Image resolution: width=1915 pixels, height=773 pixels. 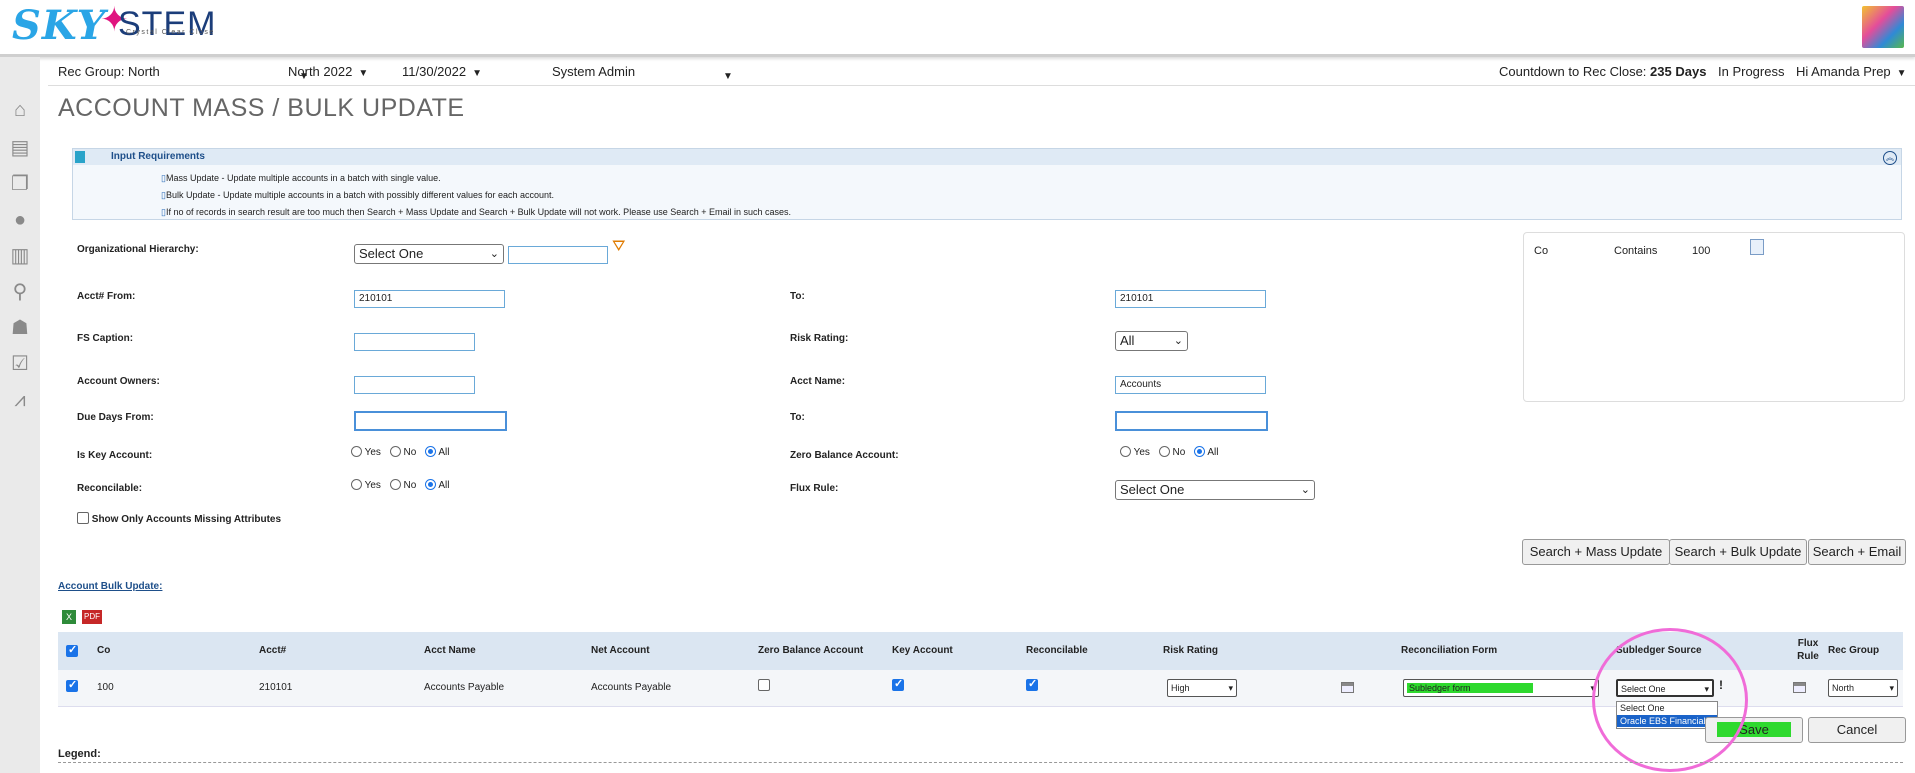 I want to click on chevron-down-icon: ⌄, so click(x=1178, y=341).